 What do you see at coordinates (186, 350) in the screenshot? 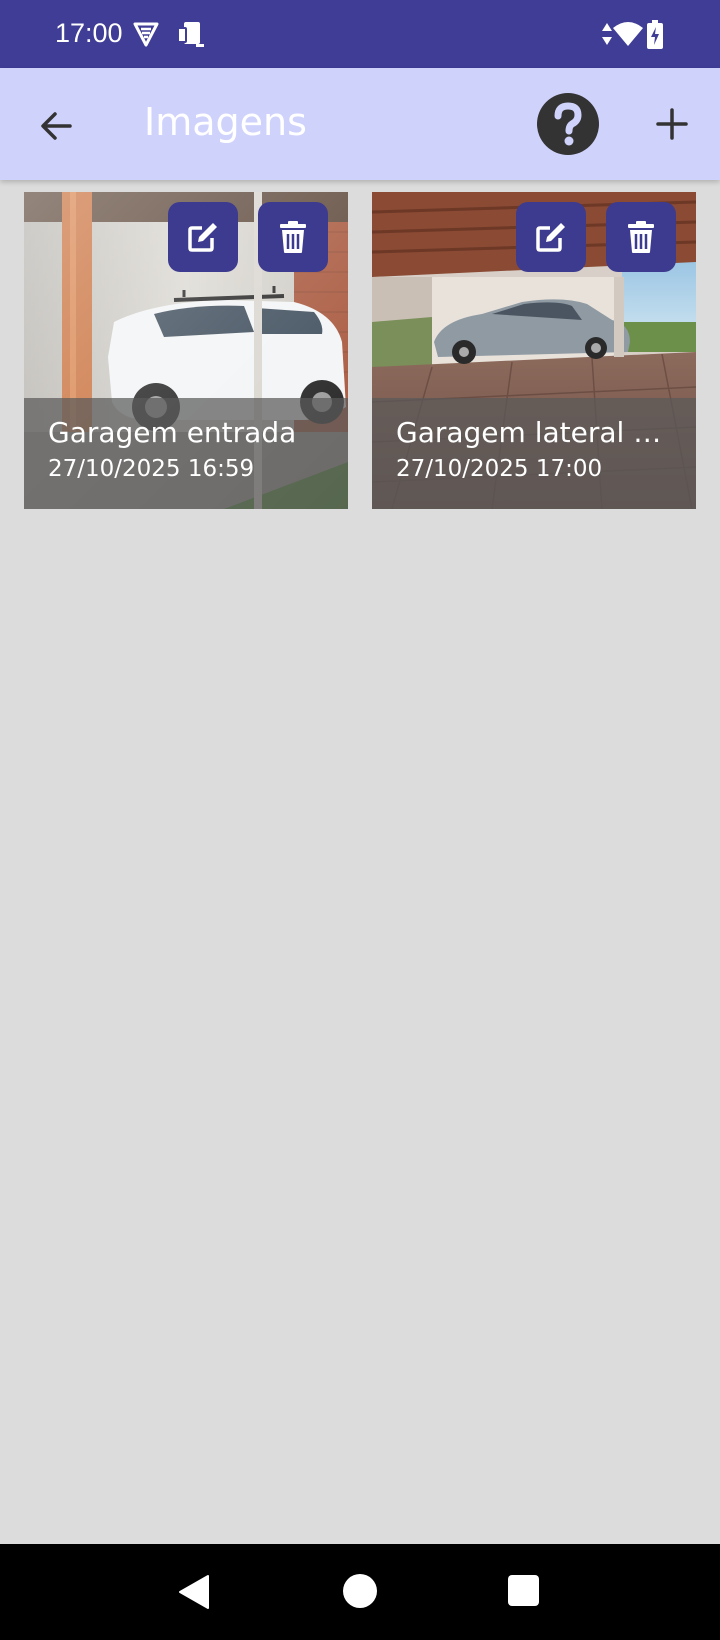
I see `image-card: Garagem entrada 27/10/2025 16:59` at bounding box center [186, 350].